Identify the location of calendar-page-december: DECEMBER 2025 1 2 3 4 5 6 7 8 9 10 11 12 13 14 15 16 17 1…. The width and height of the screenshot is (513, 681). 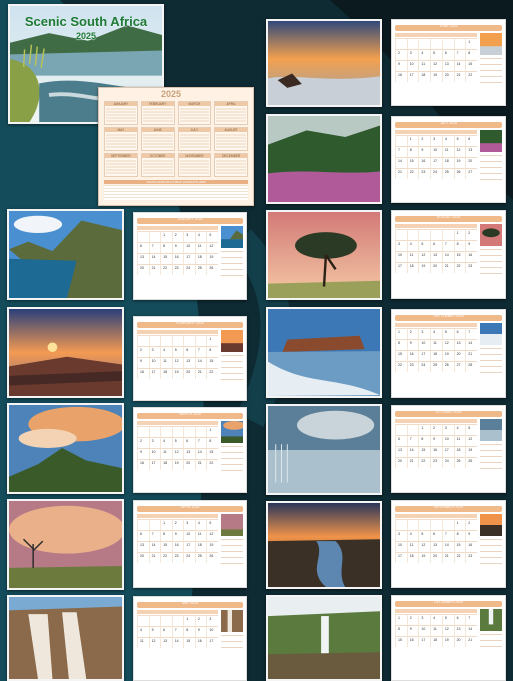
(448, 638).